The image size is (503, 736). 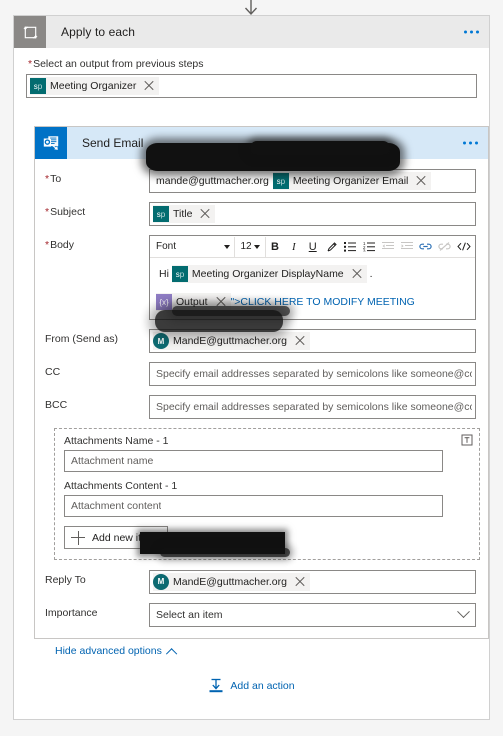 I want to click on send-email-title: Send Email, so click(x=113, y=143).